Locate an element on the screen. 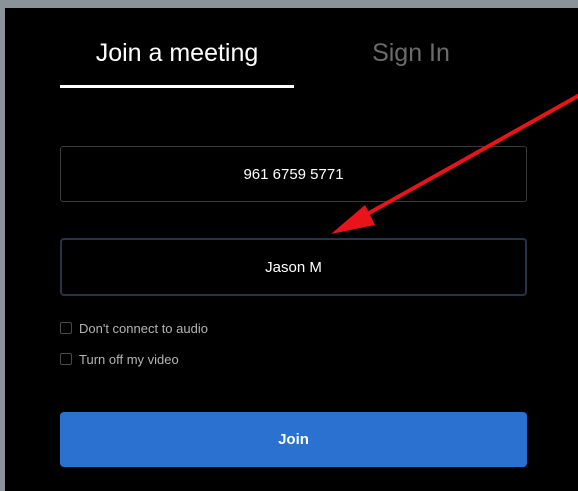 Image resolution: width=578 pixels, height=491 pixels. audio-checkbox is located at coordinates (66, 328).